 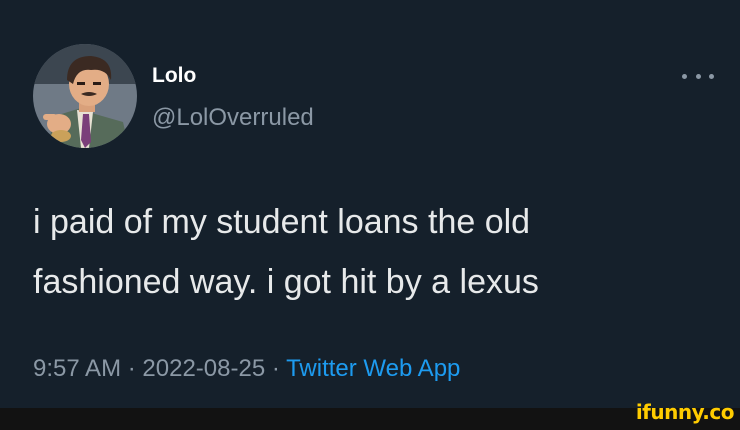 I want to click on avatar-illustration-icon, so click(x=85, y=96).